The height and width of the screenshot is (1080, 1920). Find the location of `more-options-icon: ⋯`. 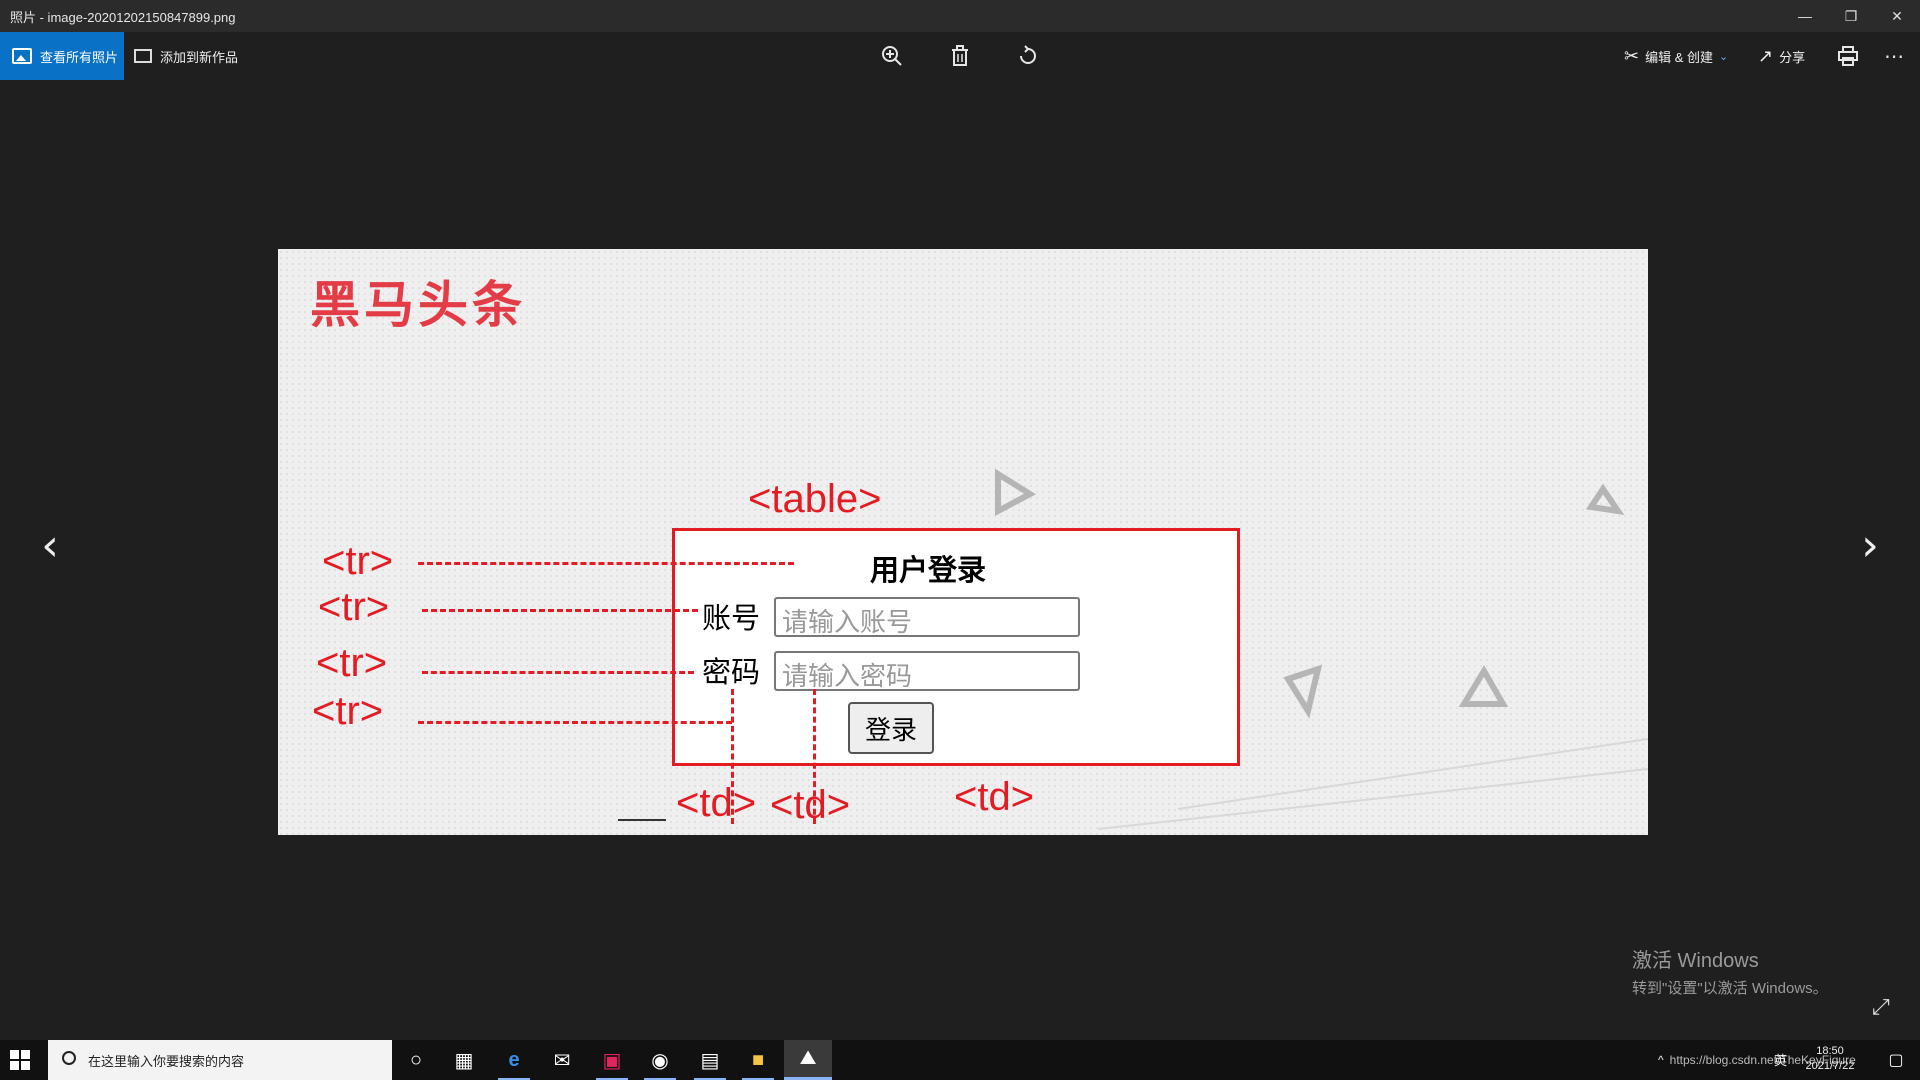

more-options-icon: ⋯ is located at coordinates (1894, 56).